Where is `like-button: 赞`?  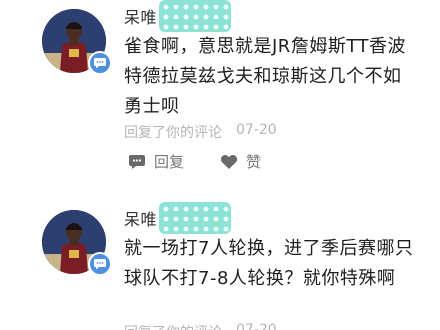
like-button: 赞 is located at coordinates (240, 161).